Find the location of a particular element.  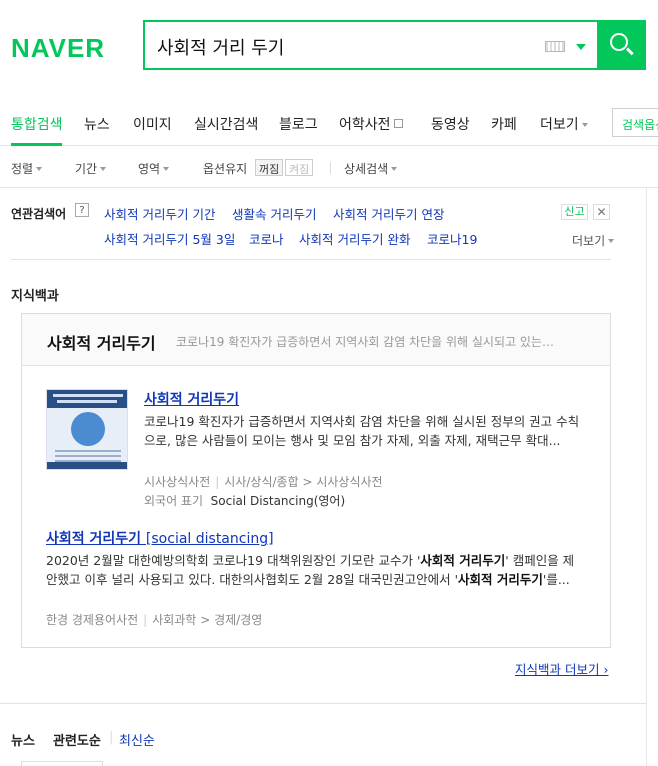

tab-video: 동영상 is located at coordinates (450, 124).